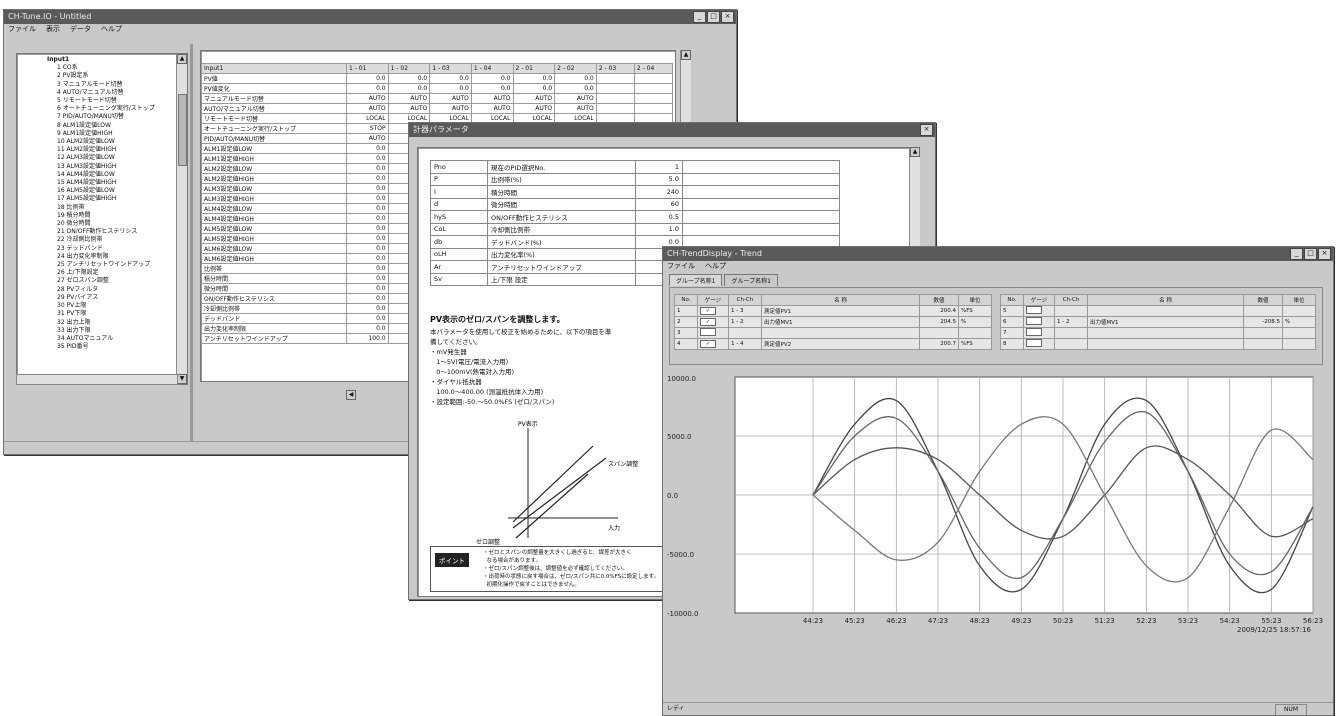 This screenshot has height=716, width=1336. Describe the element at coordinates (1158, 322) in the screenshot. I see `channel-table-right: No. ゲージ Ch-Ch 名 称数値 単位 5 6 1 - 2 出力値MV1 -208.5% 7 8` at that location.